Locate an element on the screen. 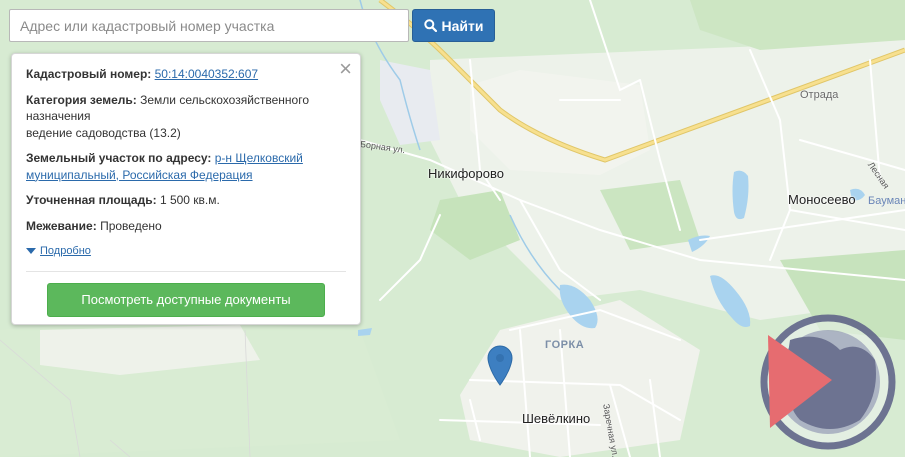 Image resolution: width=905 pixels, height=457 pixels. place-label-otrada: Отрада is located at coordinates (819, 95).